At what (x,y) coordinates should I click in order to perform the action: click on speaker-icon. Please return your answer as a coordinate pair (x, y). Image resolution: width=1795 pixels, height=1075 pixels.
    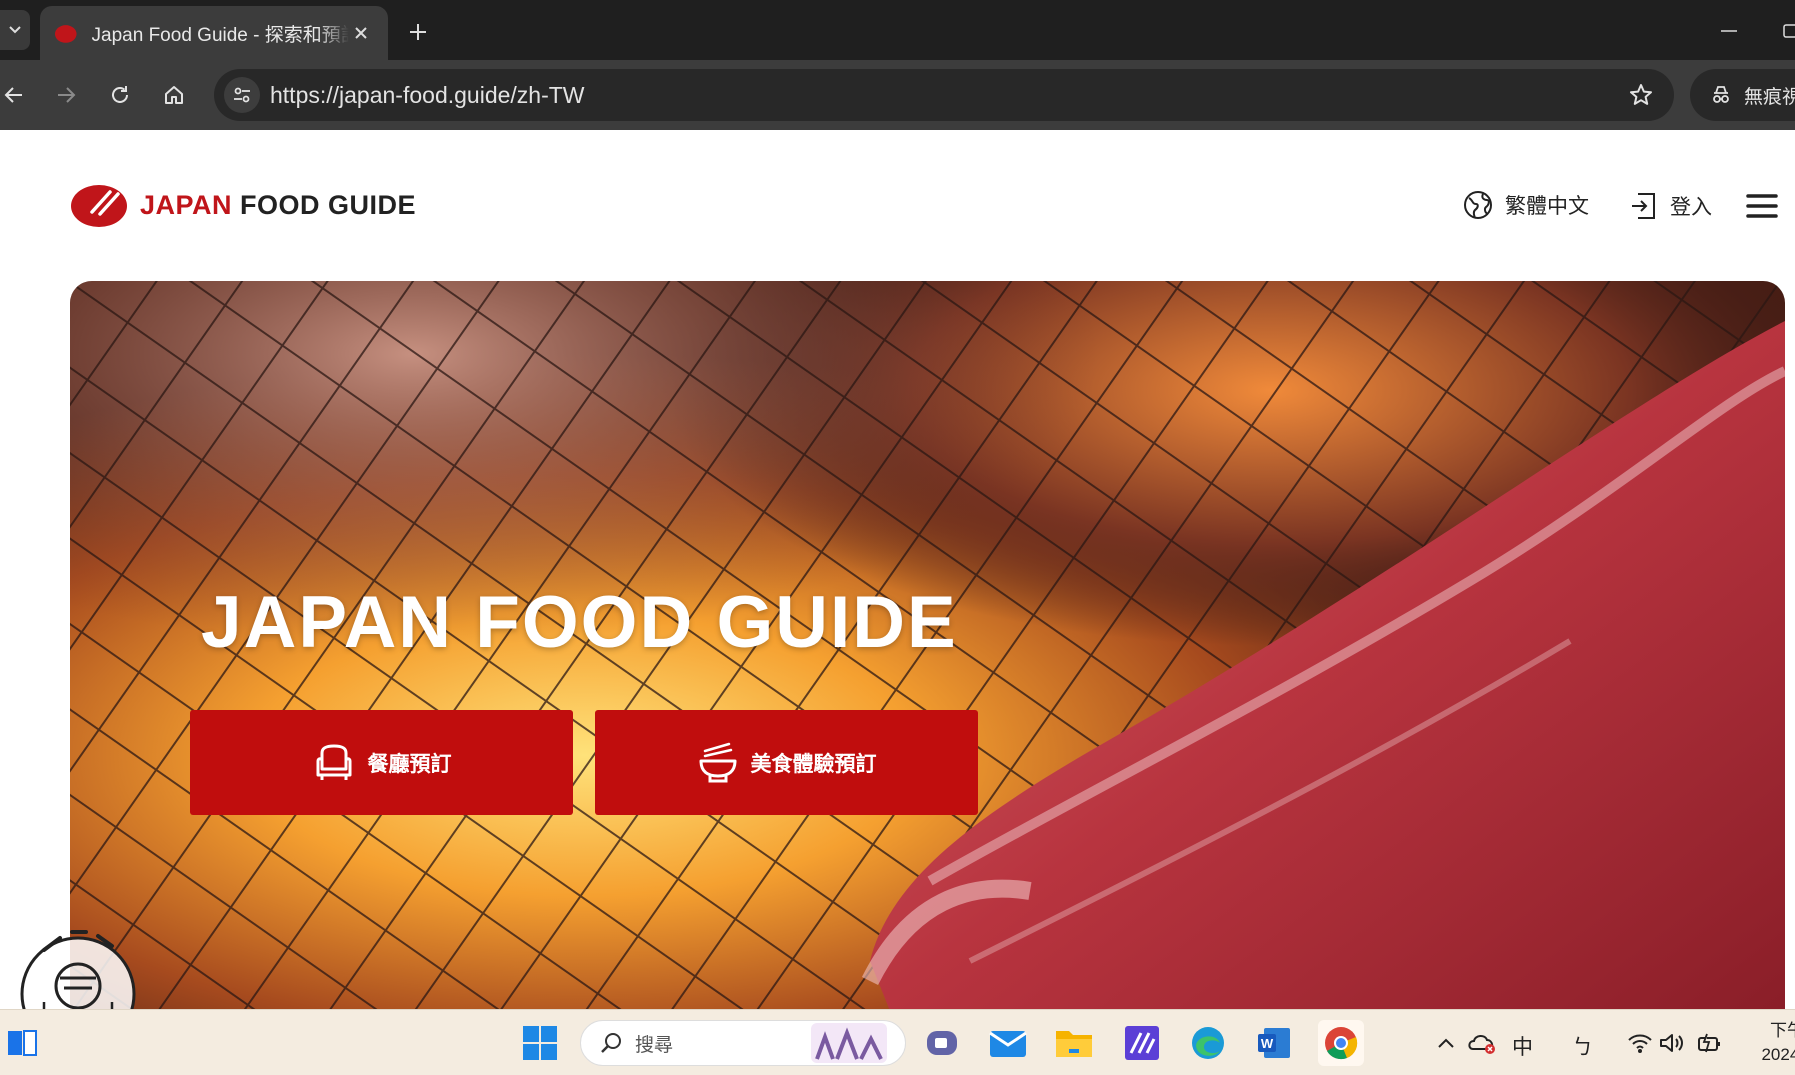
    Looking at the image, I should click on (1671, 1043).